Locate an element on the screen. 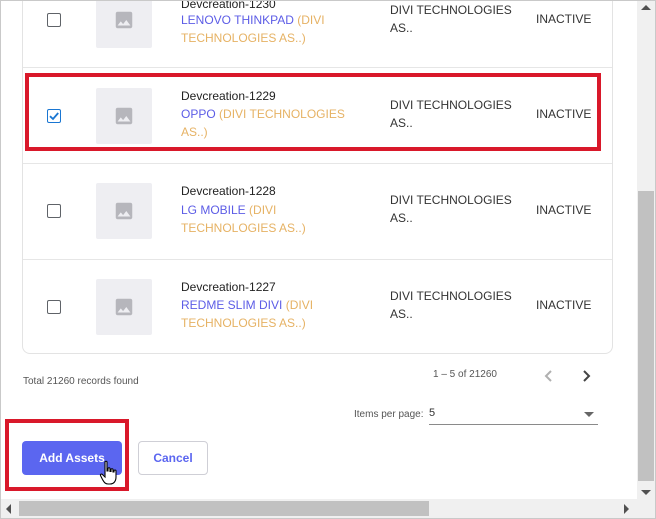 This screenshot has height=519, width=656. dropdown-caret-icon is located at coordinates (589, 414).